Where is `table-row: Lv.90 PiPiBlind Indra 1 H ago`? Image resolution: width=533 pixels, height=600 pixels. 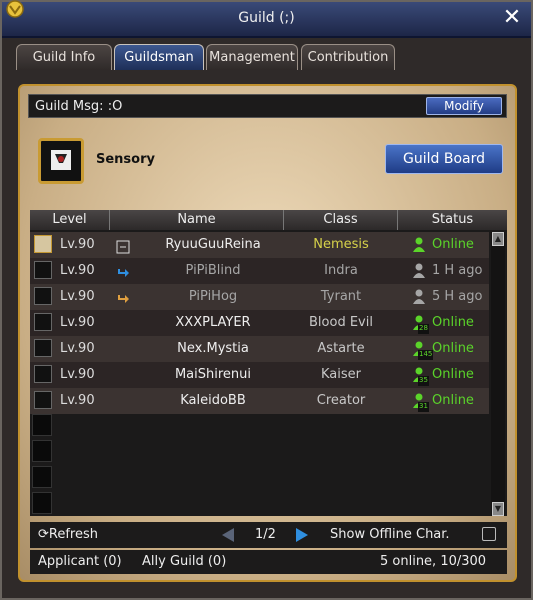 table-row: Lv.90 PiPiBlind Indra 1 H ago is located at coordinates (259, 271).